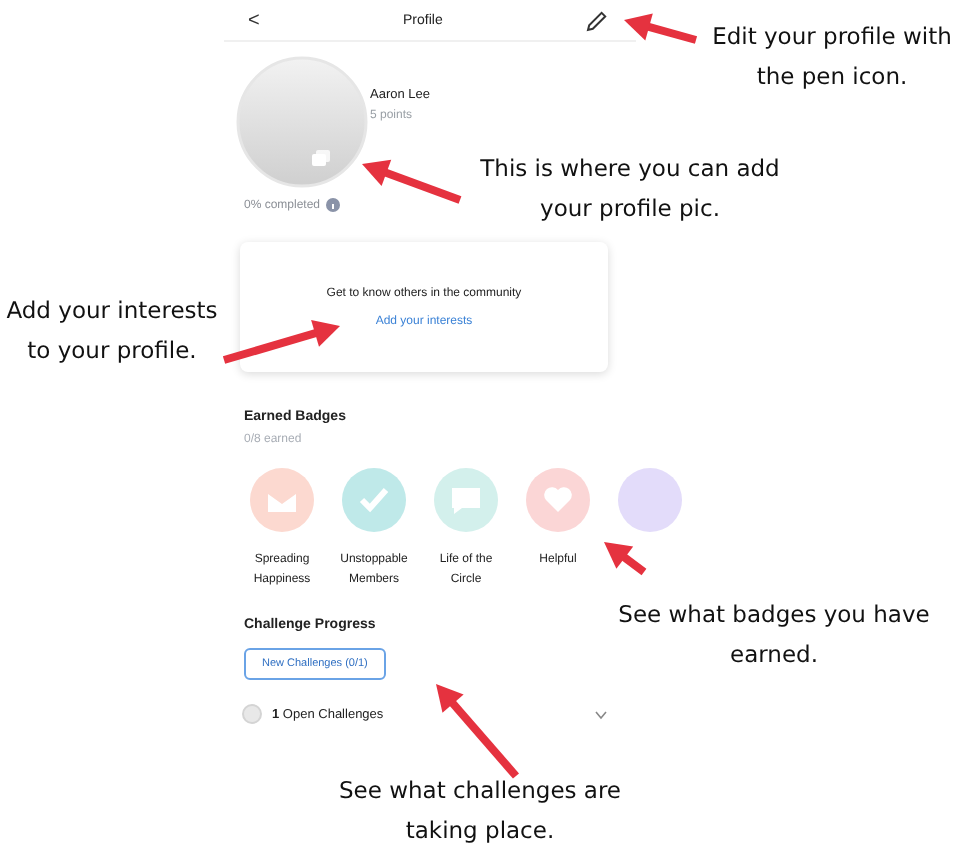  What do you see at coordinates (254, 20) in the screenshot?
I see `back-button: <` at bounding box center [254, 20].